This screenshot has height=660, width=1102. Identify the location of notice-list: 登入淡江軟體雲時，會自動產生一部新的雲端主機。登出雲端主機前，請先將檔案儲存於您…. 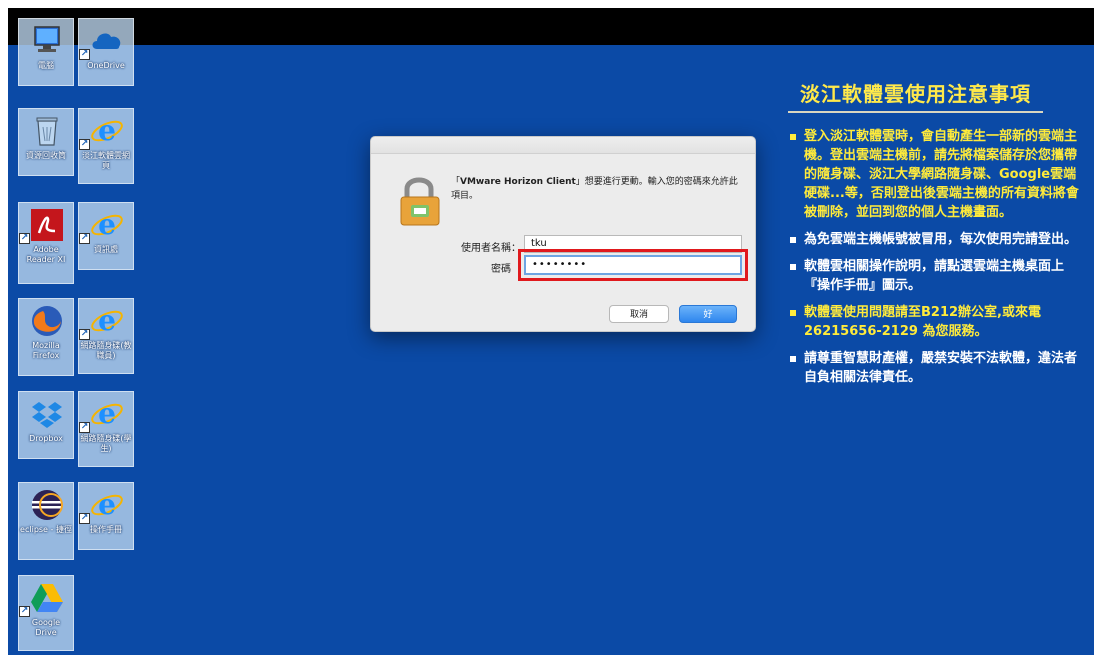
(934, 257).